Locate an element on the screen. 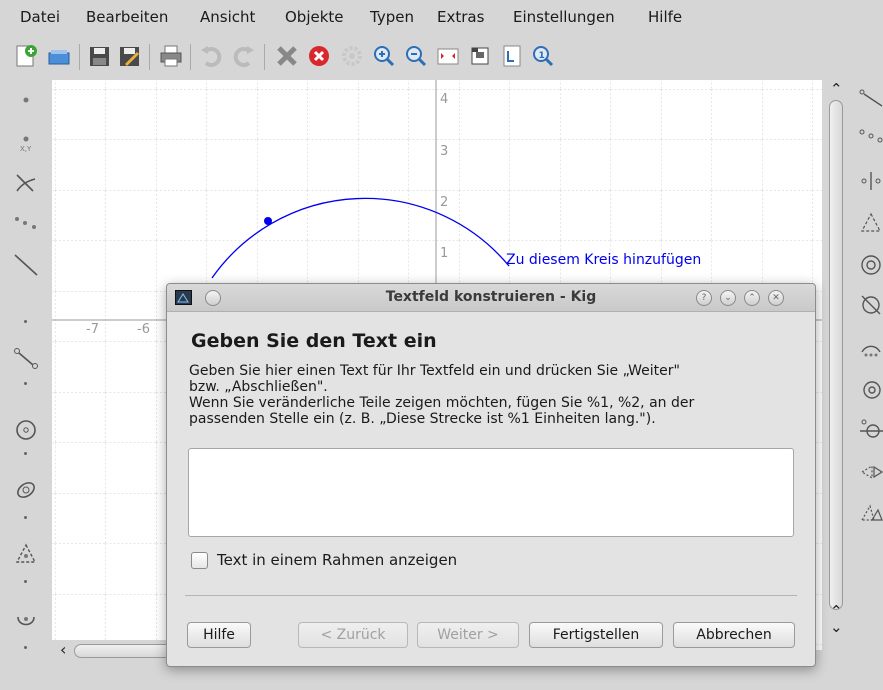 The height and width of the screenshot is (690, 883). menu-typen: Typen is located at coordinates (392, 17).